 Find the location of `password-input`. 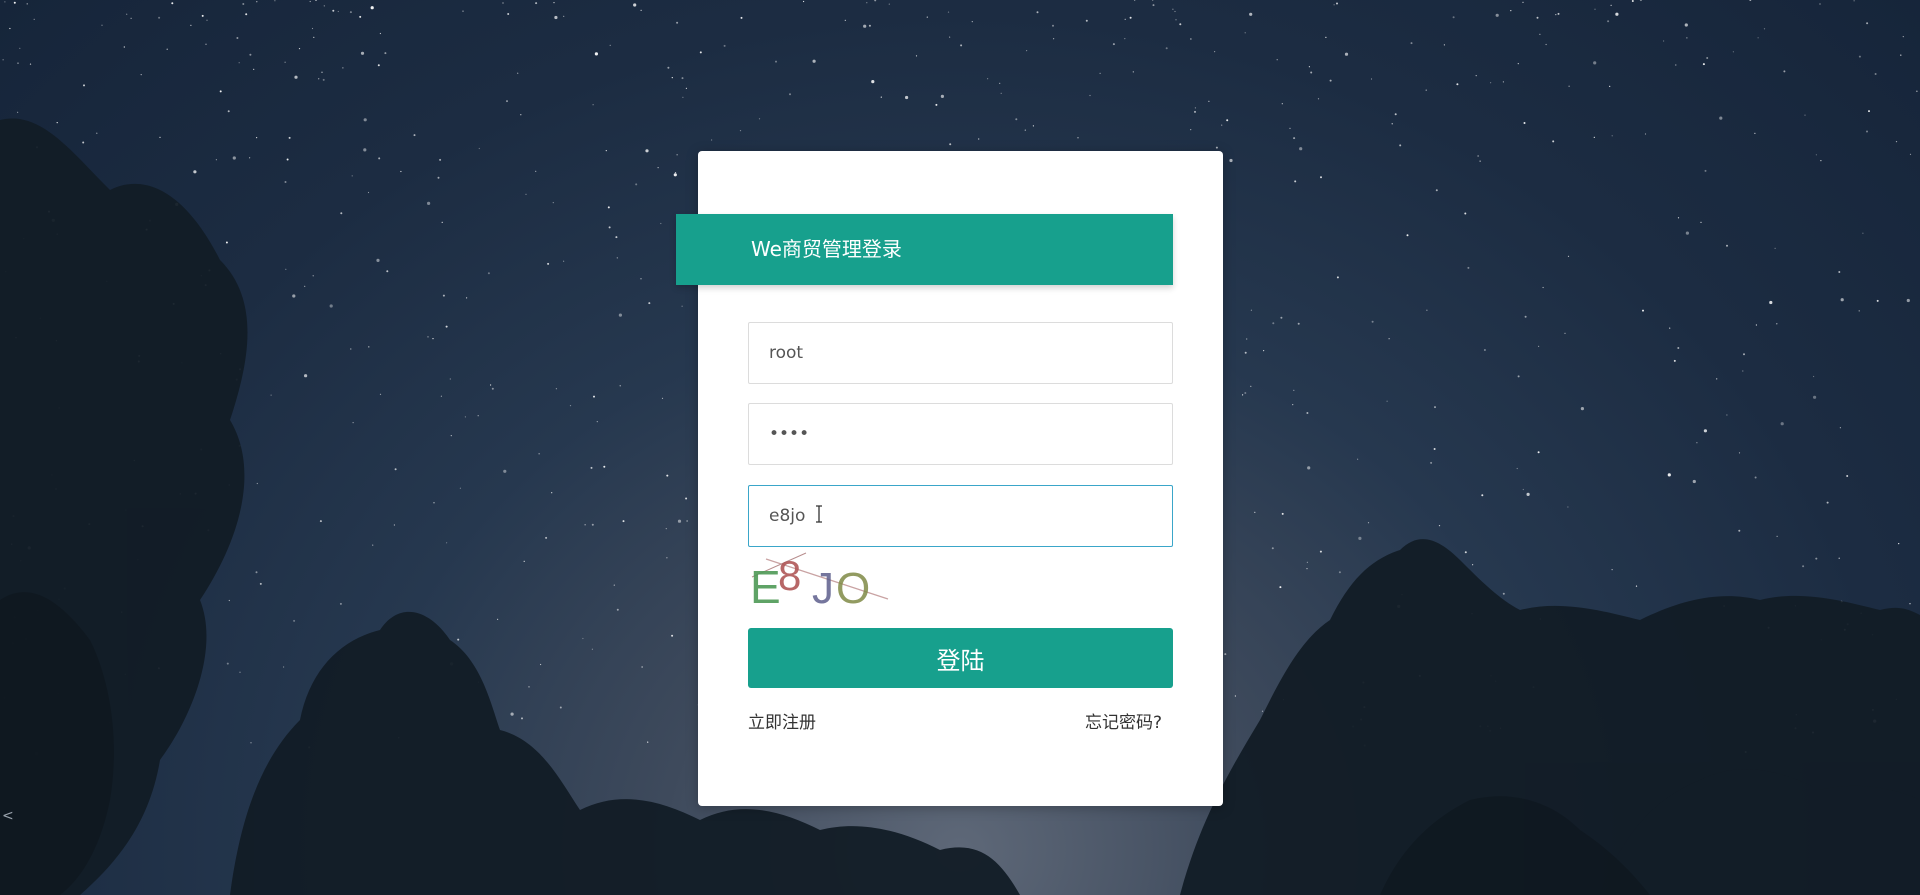

password-input is located at coordinates (960, 434).